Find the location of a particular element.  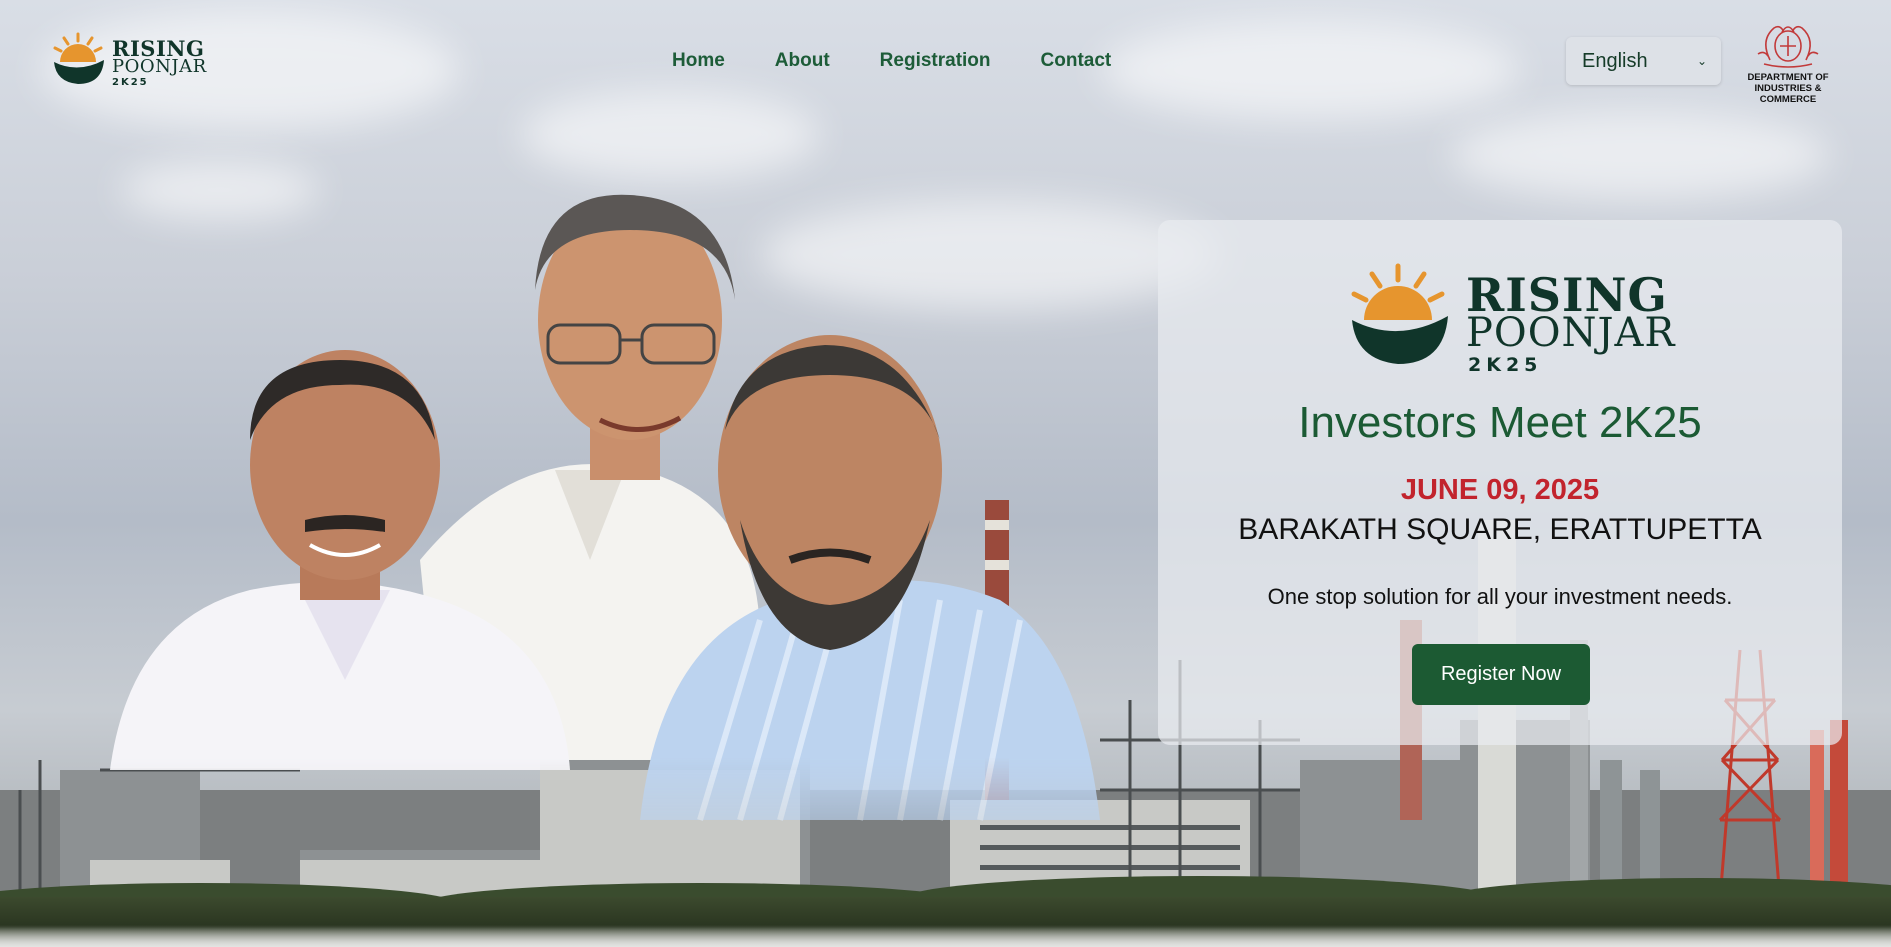

event-logo: RISING POONJAR 2K25 is located at coordinates (1511, 319).